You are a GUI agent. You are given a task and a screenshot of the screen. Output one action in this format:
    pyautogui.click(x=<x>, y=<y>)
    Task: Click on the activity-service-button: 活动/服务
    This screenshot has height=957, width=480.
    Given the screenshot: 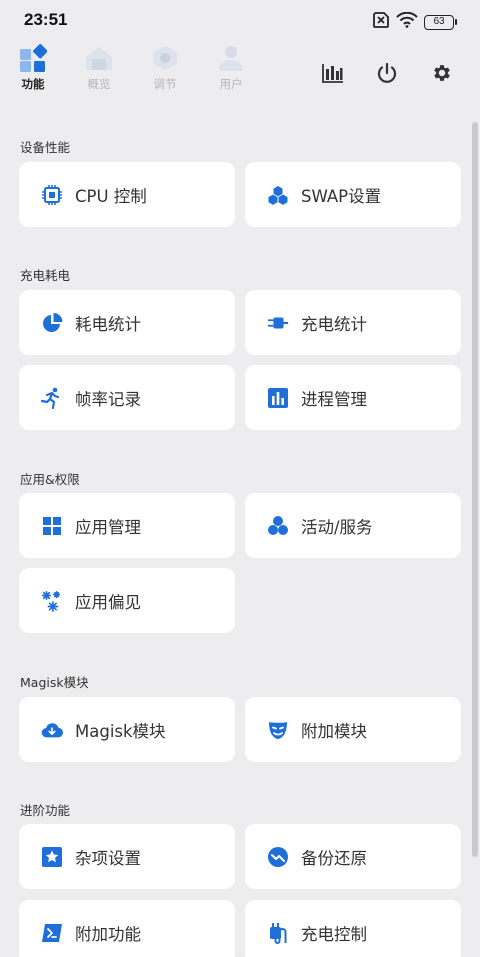 What is the action you would take?
    pyautogui.click(x=353, y=525)
    